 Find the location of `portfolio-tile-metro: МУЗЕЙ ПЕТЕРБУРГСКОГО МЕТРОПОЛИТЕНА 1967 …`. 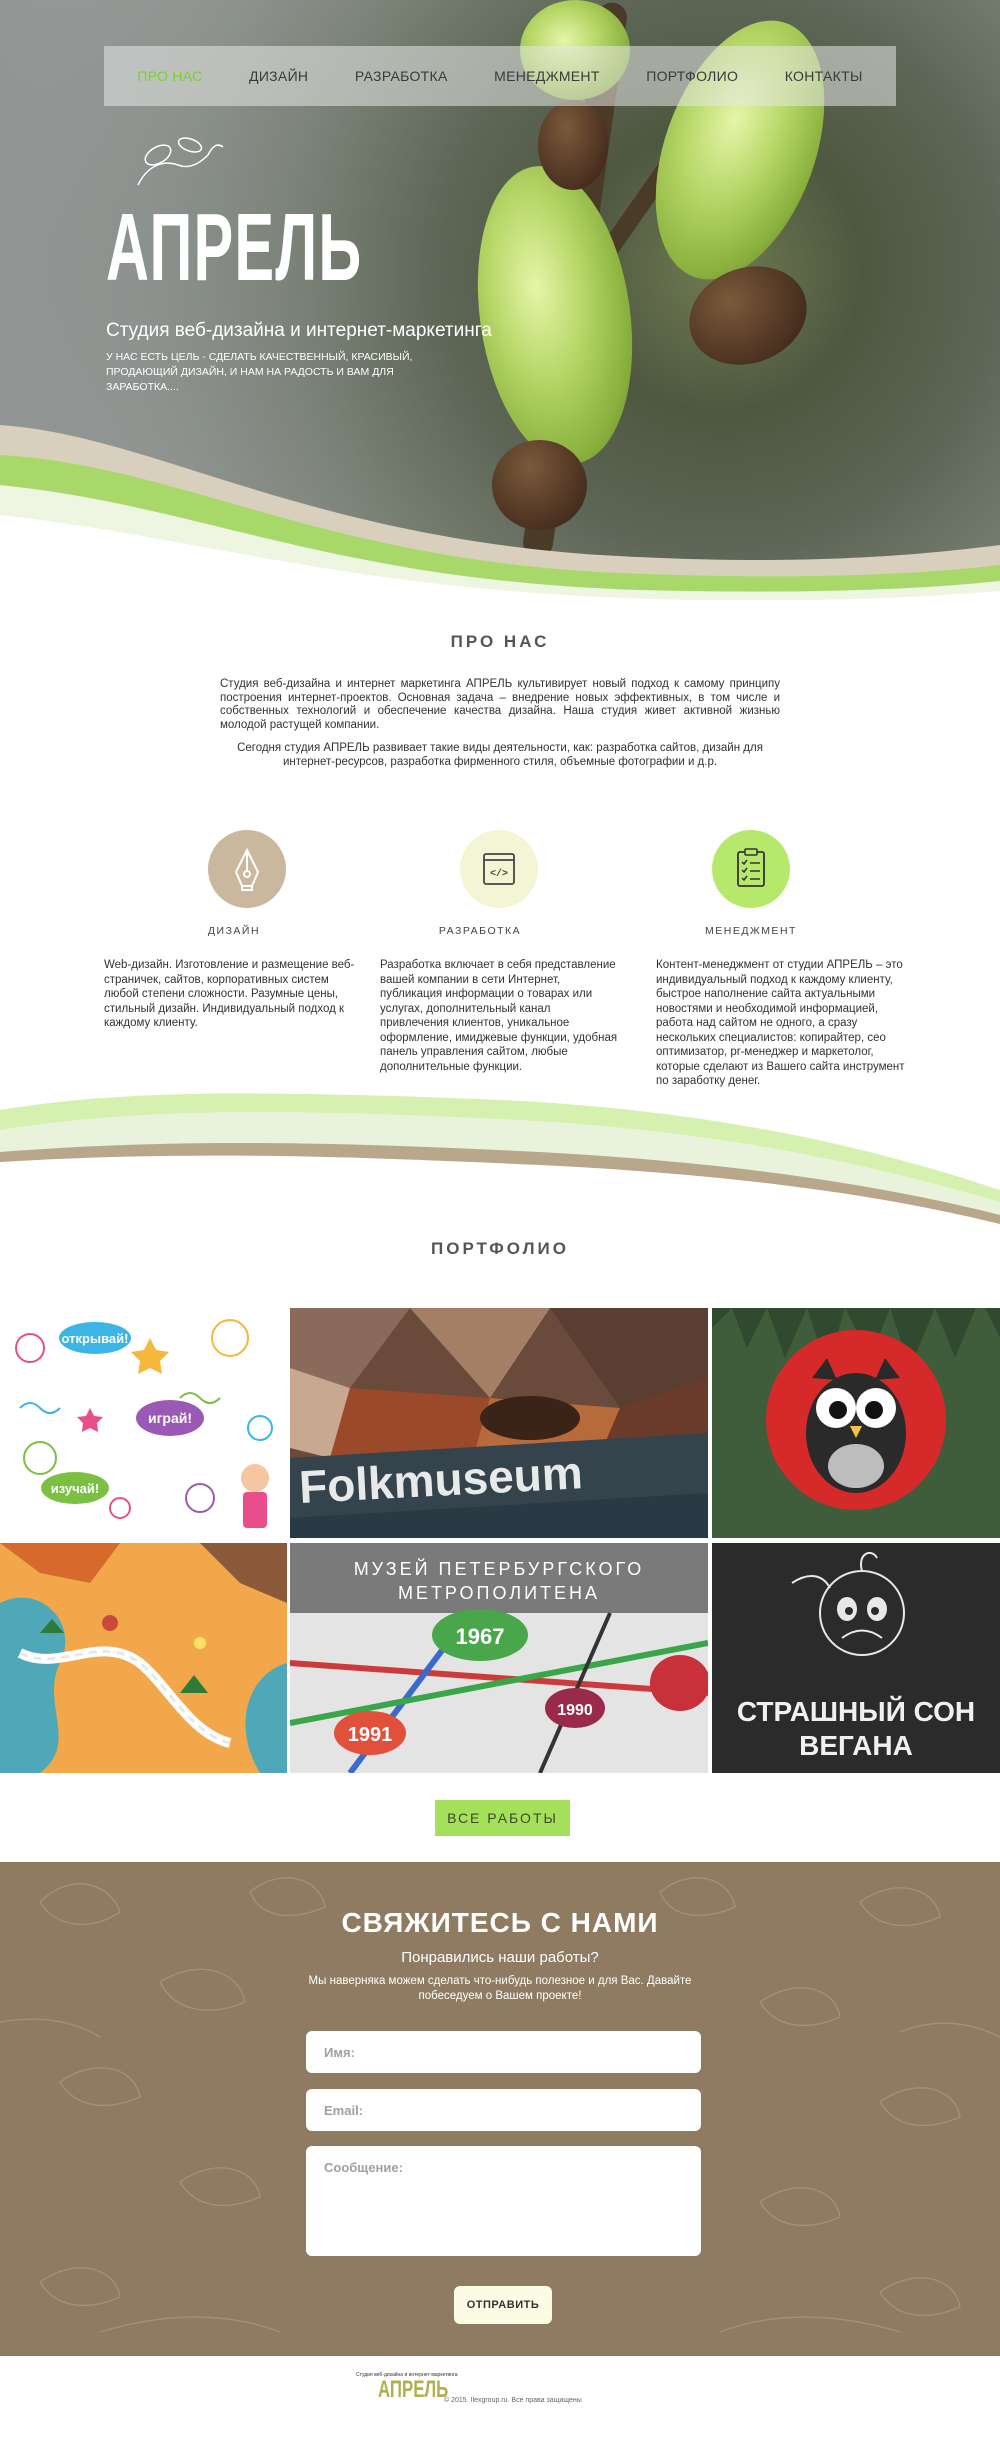

portfolio-tile-metro: МУЗЕЙ ПЕТЕРБУРГСКОГО МЕТРОПОЛИТЕНА 1967 … is located at coordinates (499, 1658).